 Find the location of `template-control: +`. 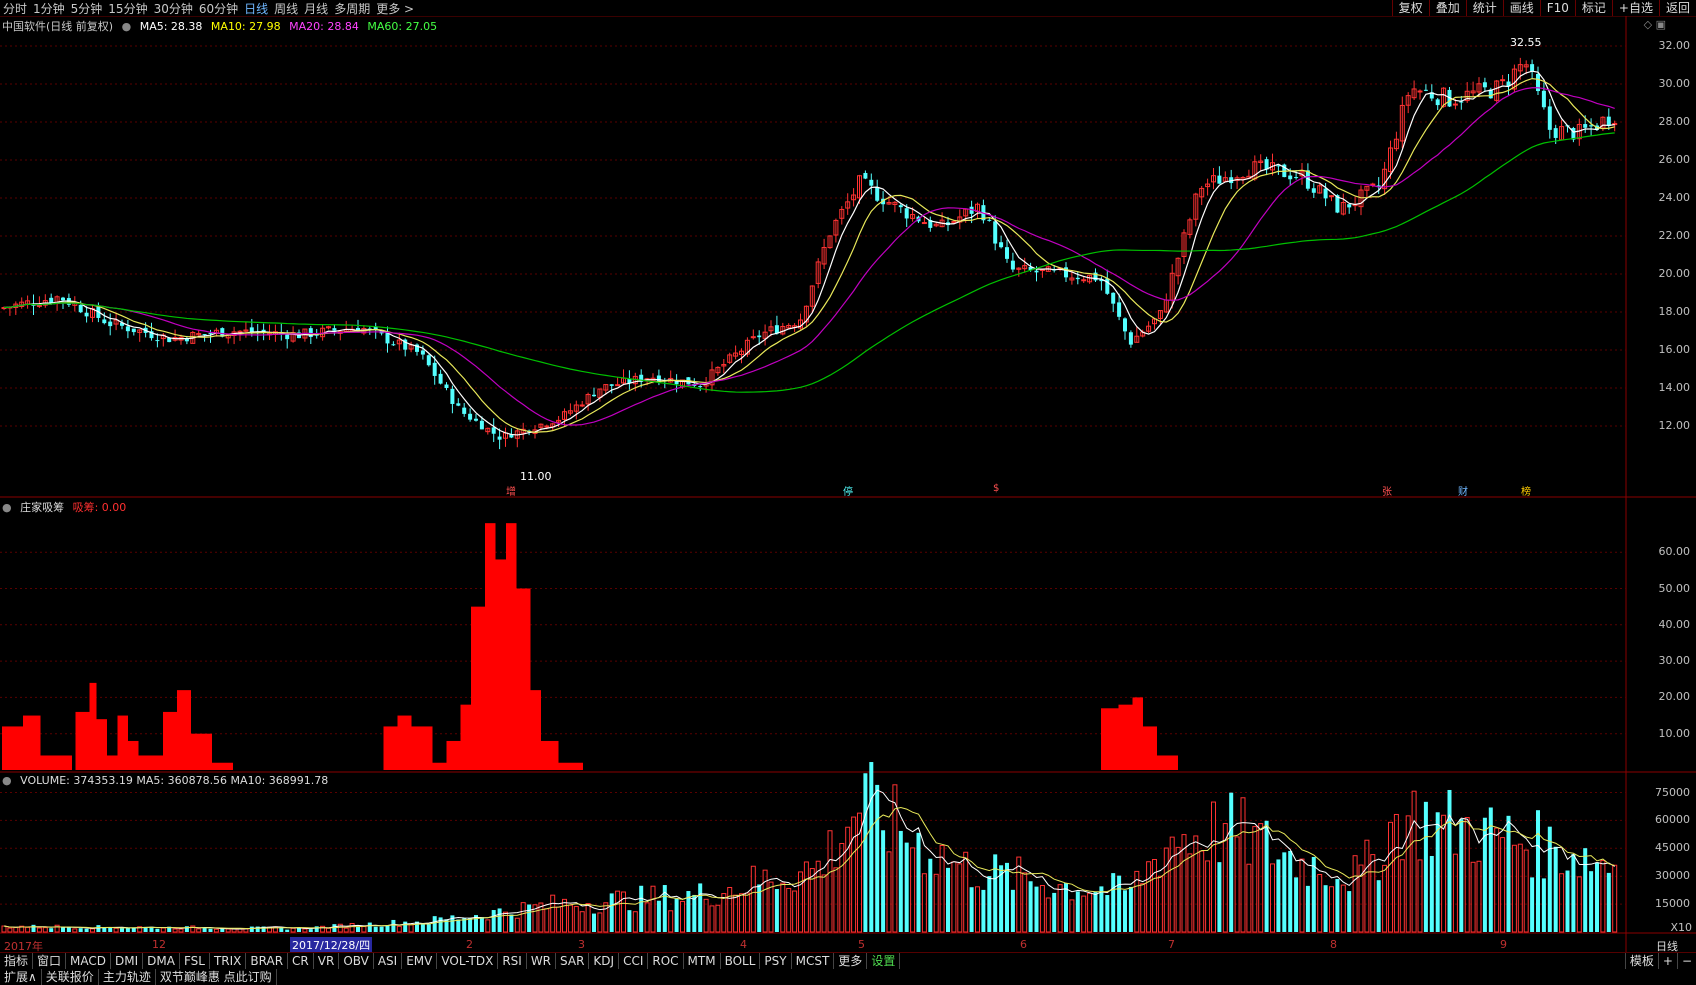

template-control: + is located at coordinates (1667, 961).